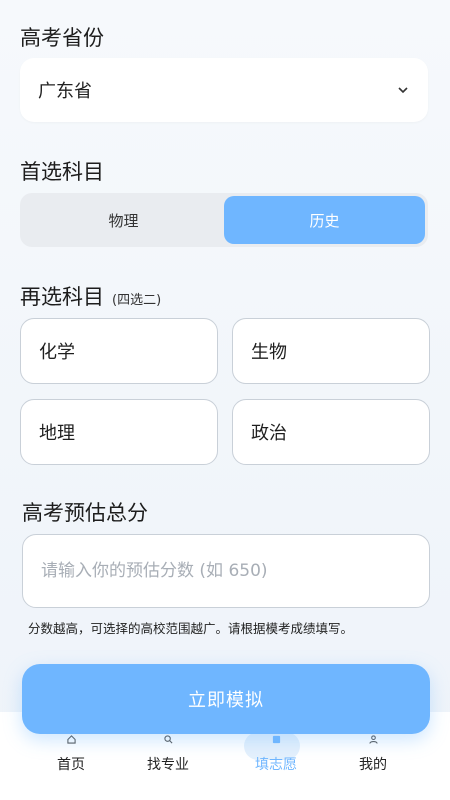 This screenshot has width=450, height=800. I want to click on tab-label-fill-application: 填志愿, so click(276, 765).